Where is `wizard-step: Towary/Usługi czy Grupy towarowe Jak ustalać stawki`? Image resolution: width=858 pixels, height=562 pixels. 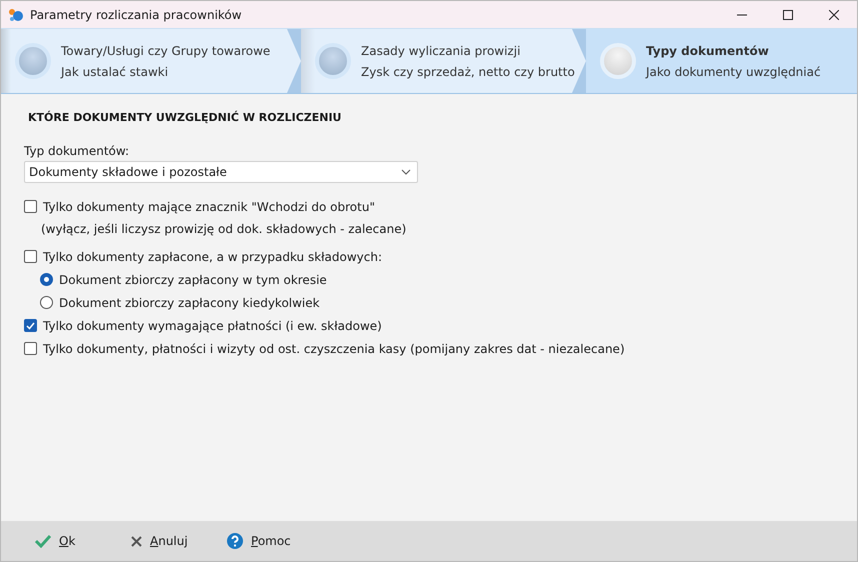
wizard-step: Towary/Usługi czy Grupy towarowe Jak ustalać stawki is located at coordinates (151, 61).